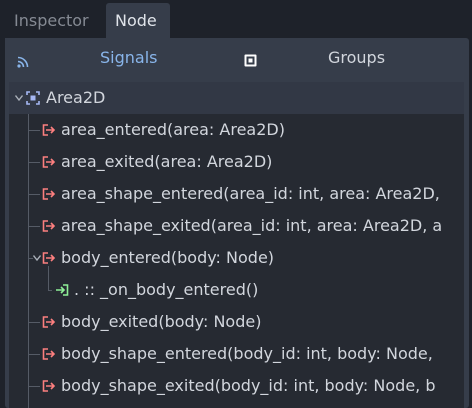 The image size is (472, 408). I want to click on dock-tab-bar: Inspector Node, so click(236, 19).